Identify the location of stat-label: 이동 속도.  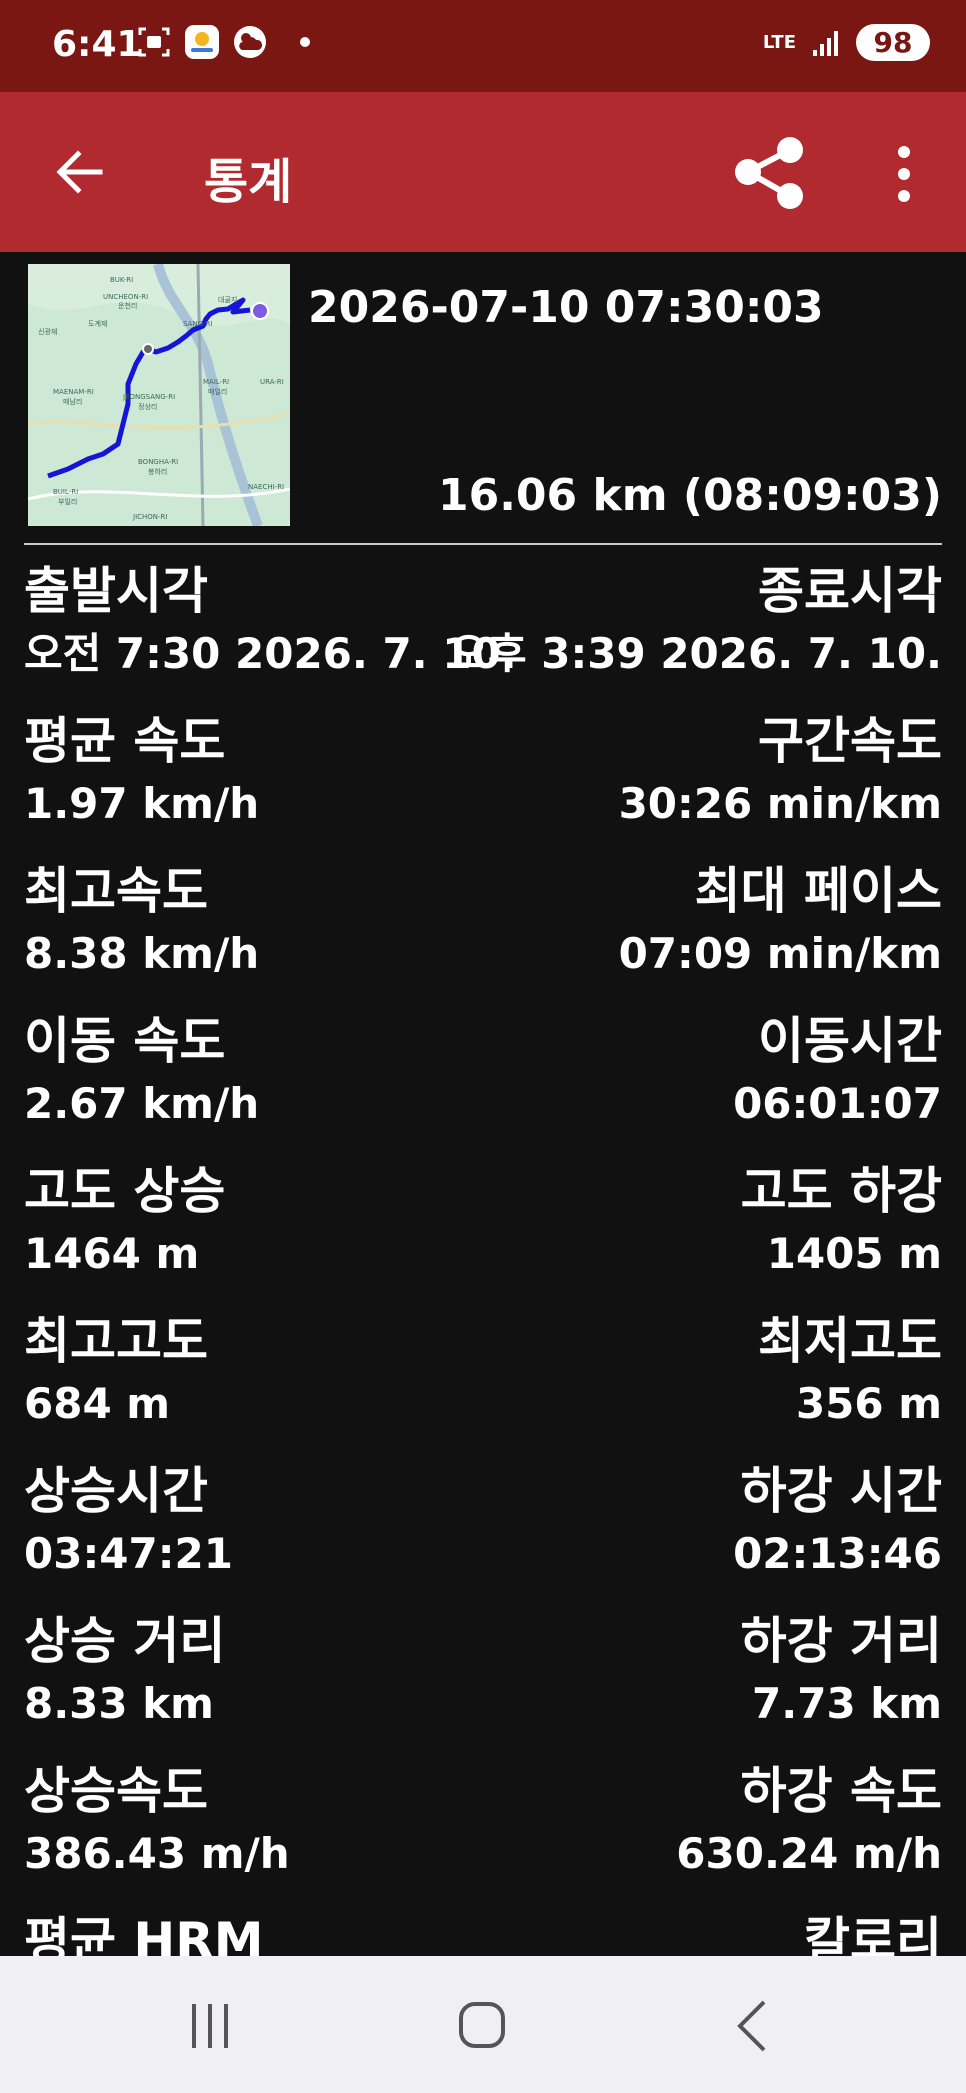
(125, 1041).